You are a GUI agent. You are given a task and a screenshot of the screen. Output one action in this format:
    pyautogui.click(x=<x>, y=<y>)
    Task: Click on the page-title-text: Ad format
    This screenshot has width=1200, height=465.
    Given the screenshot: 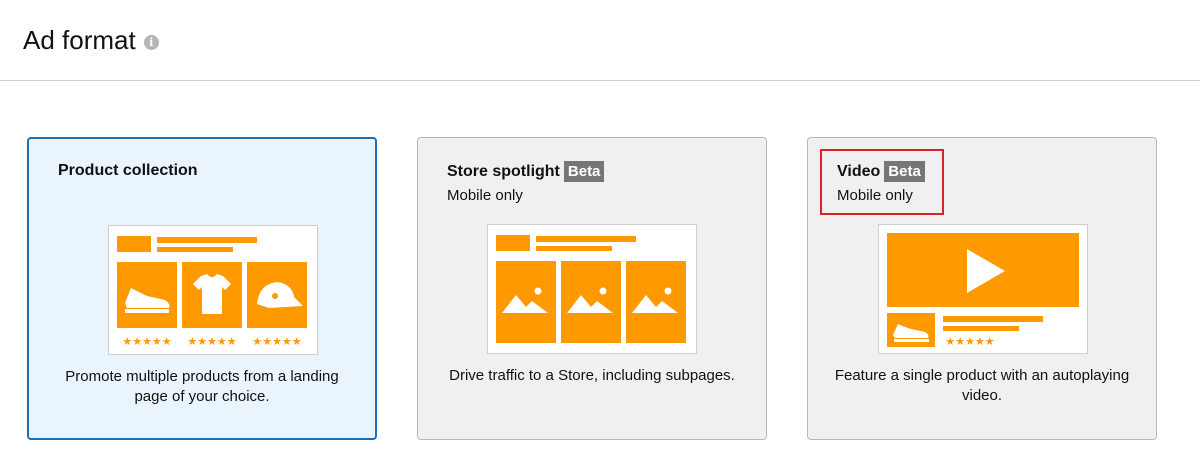 What is the action you would take?
    pyautogui.click(x=79, y=40)
    